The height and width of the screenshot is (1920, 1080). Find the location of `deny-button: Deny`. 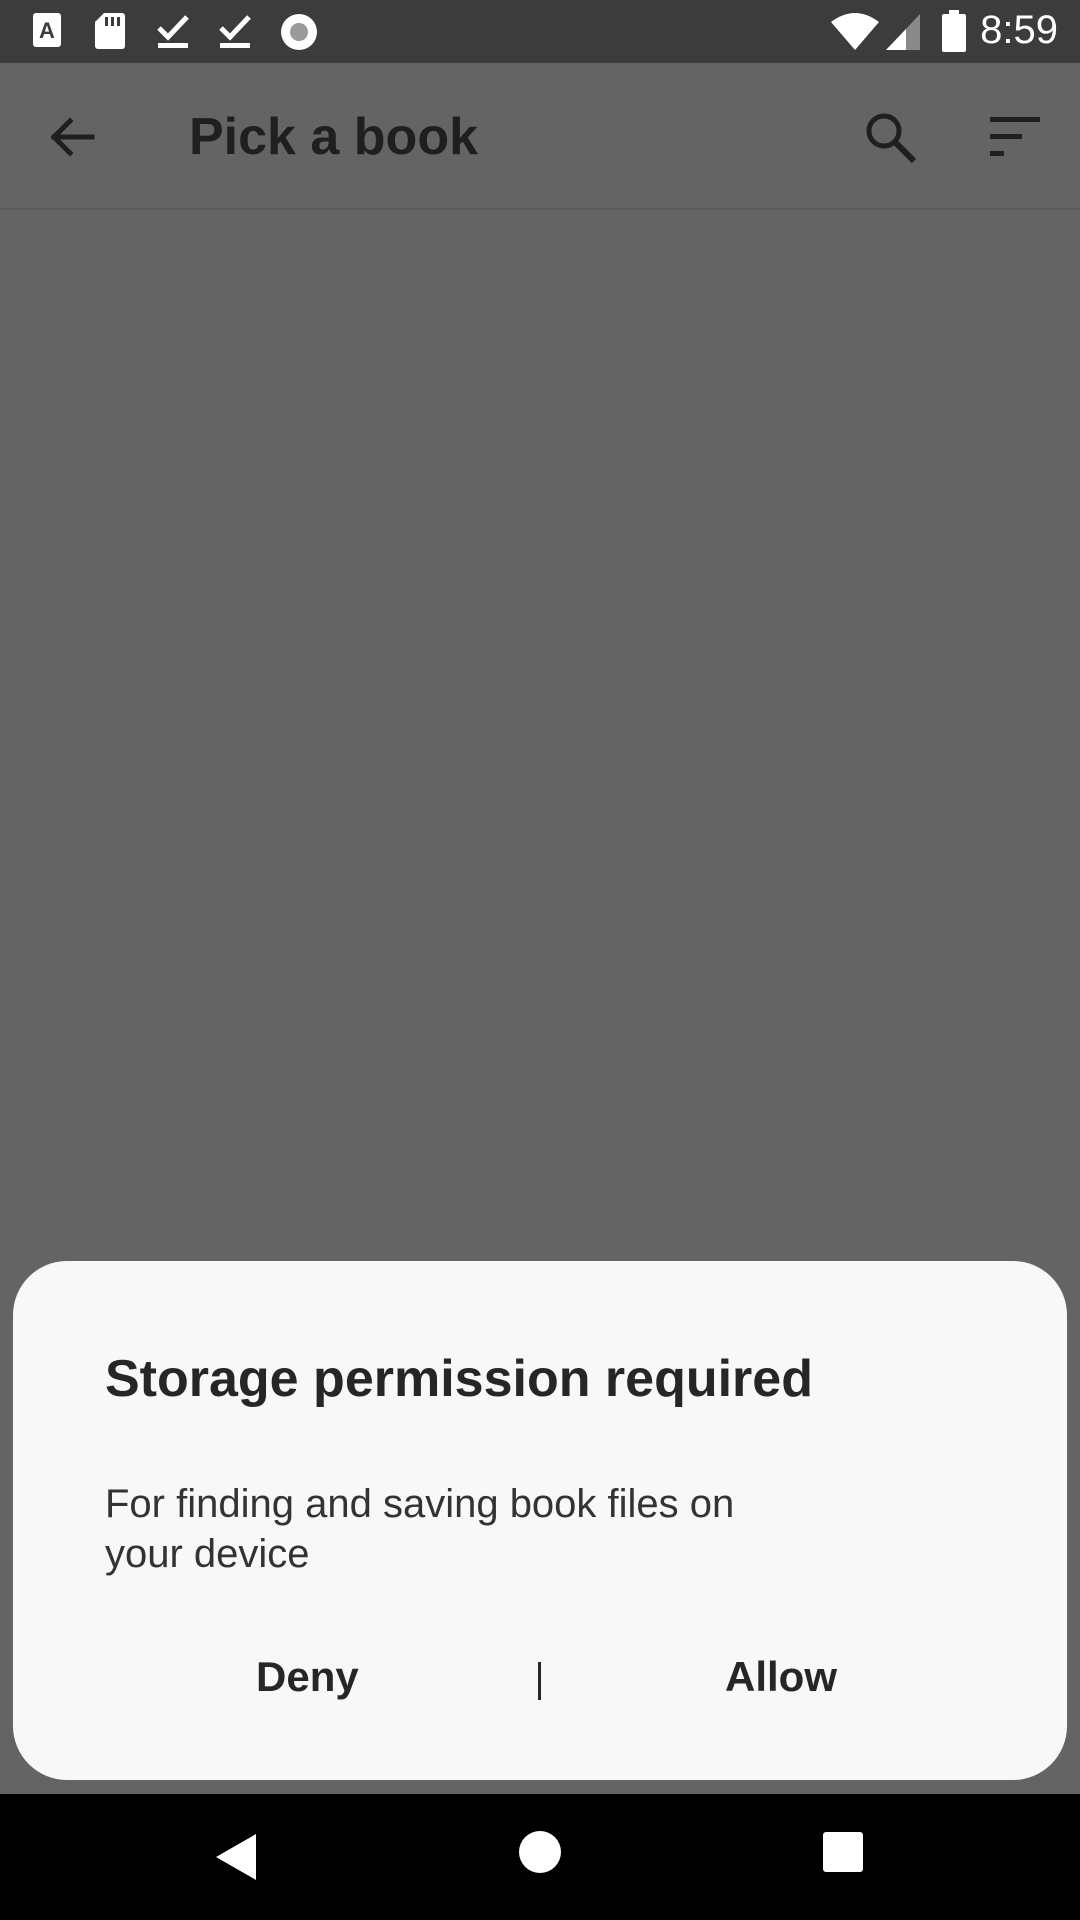

deny-button: Deny is located at coordinates (307, 1677).